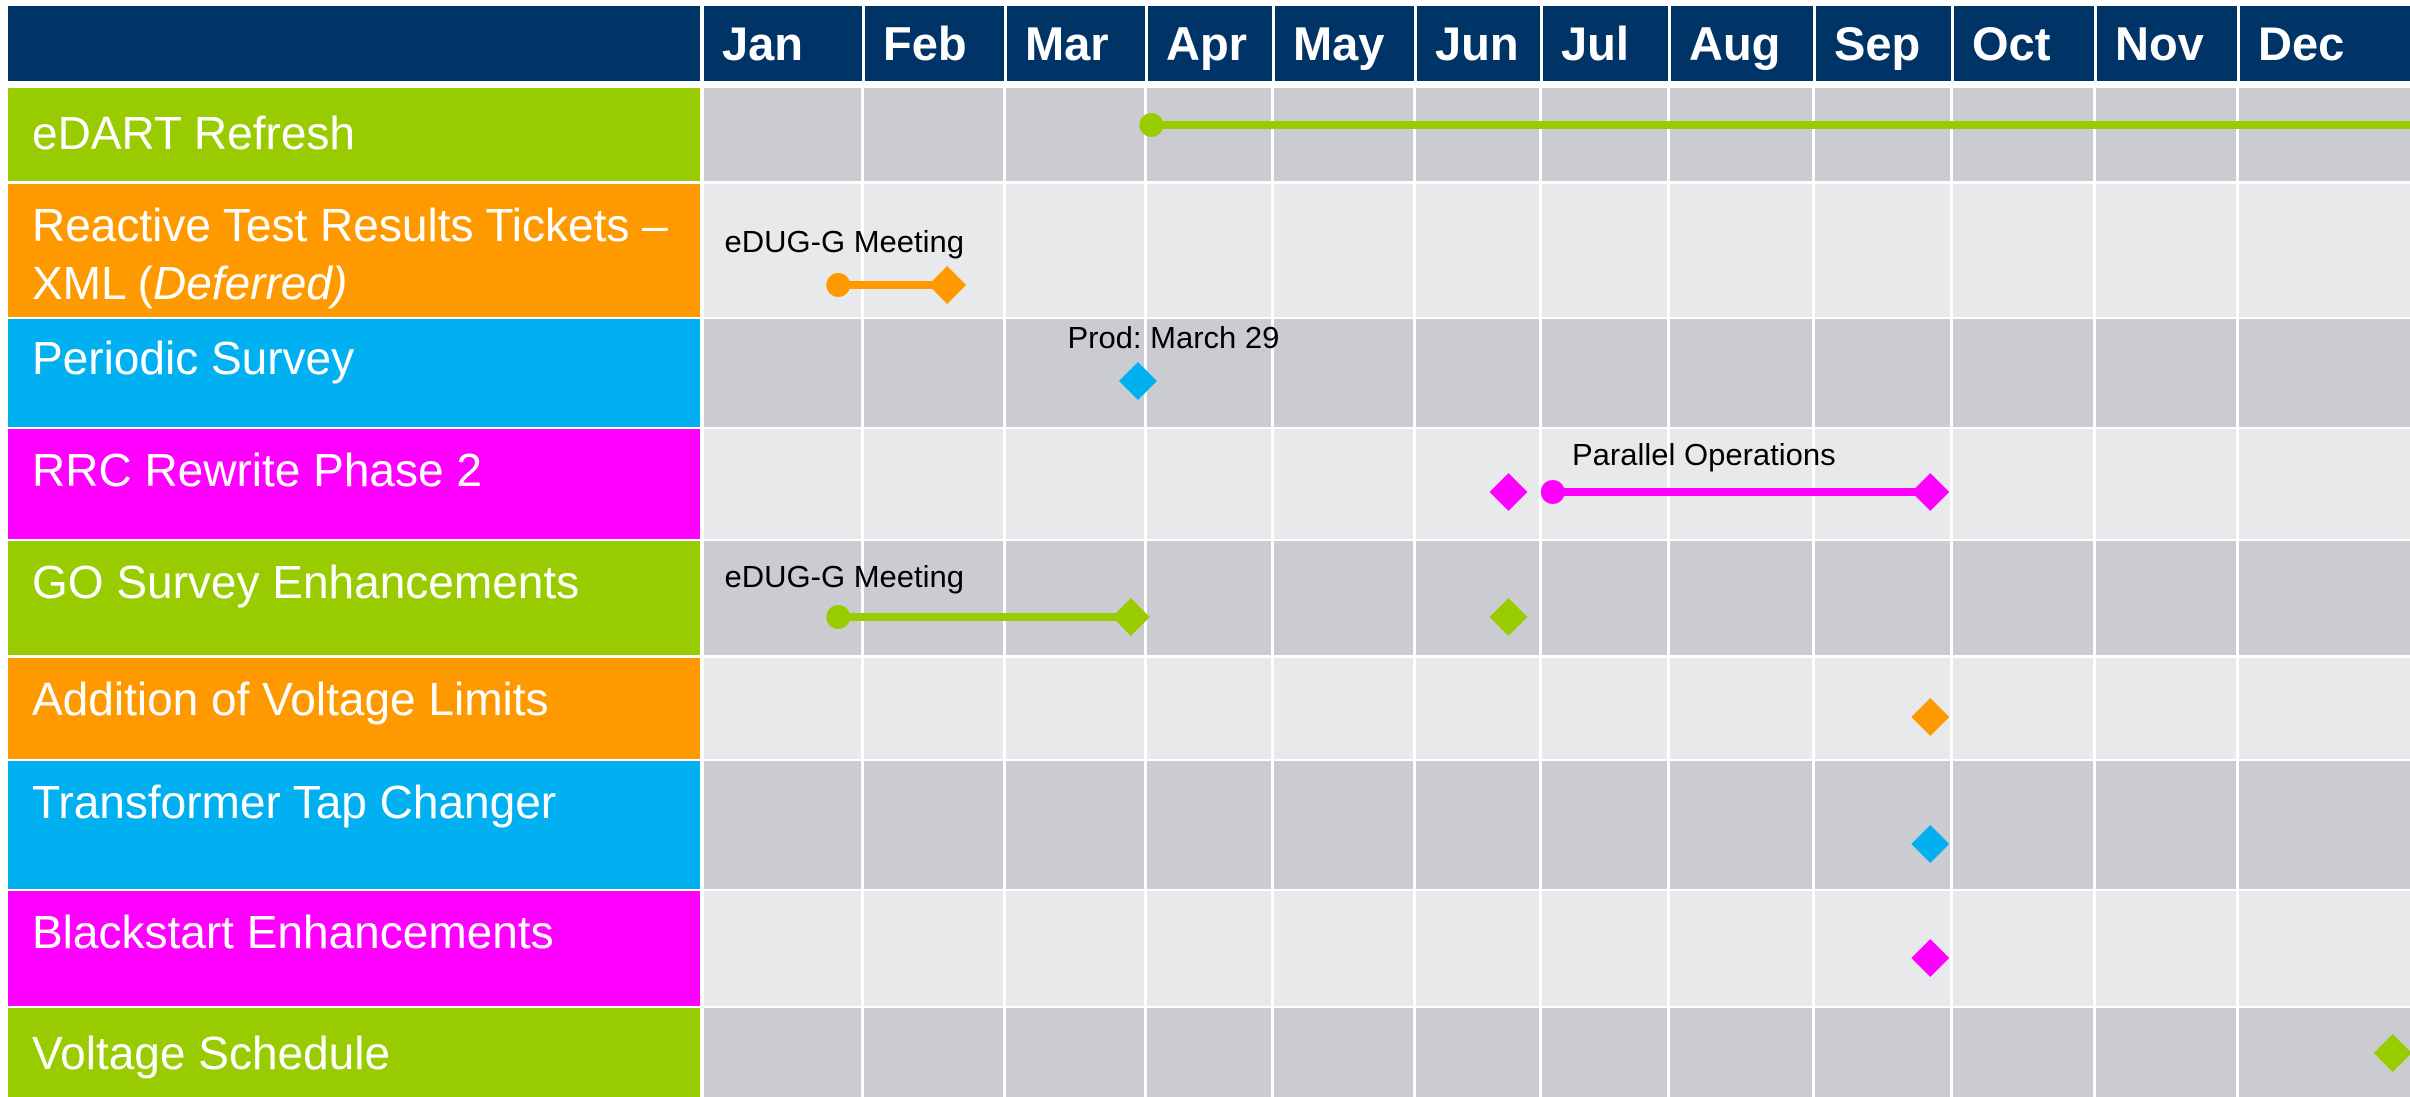 This screenshot has width=2410, height=1097. I want to click on bar-annotation: Prod: March 29, so click(1173, 337).